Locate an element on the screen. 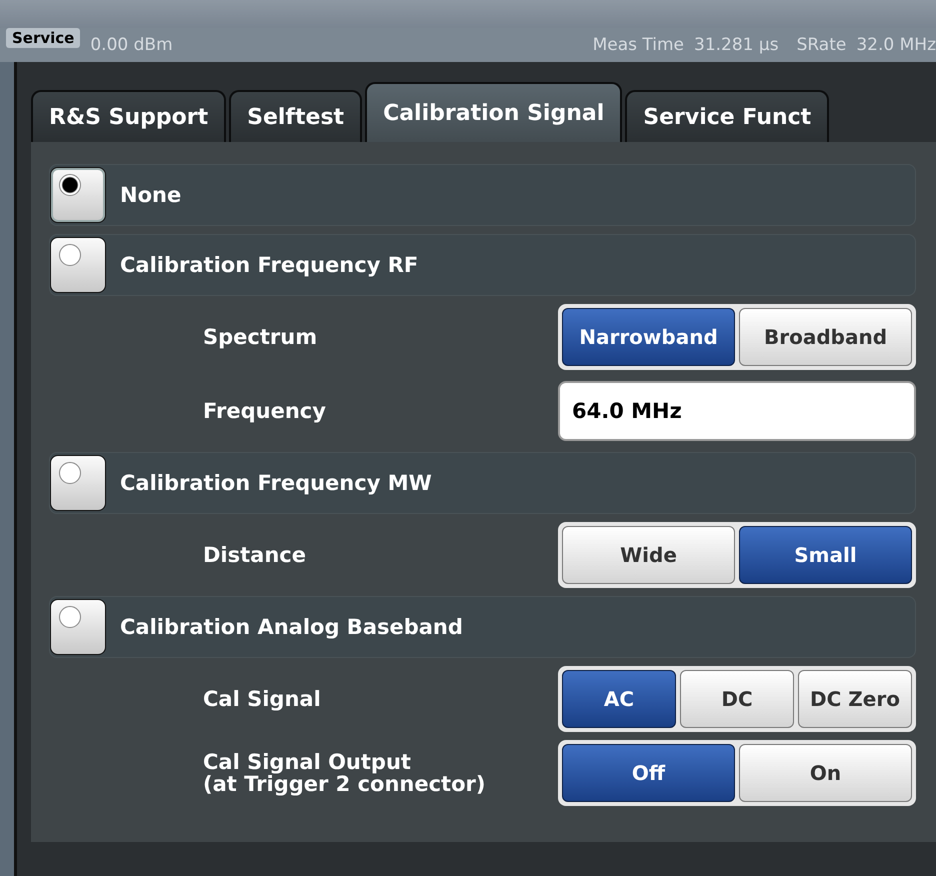  setting-label: Cal Signal is located at coordinates (262, 699).